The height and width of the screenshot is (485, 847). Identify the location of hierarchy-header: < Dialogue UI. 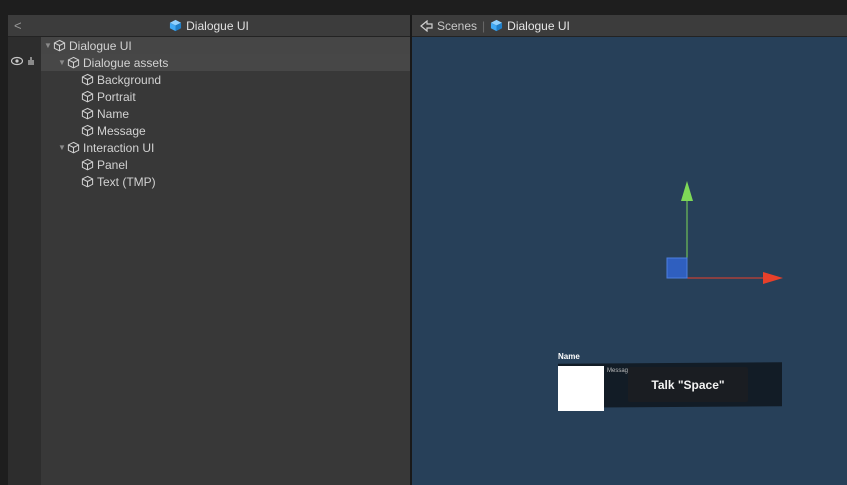
(209, 26).